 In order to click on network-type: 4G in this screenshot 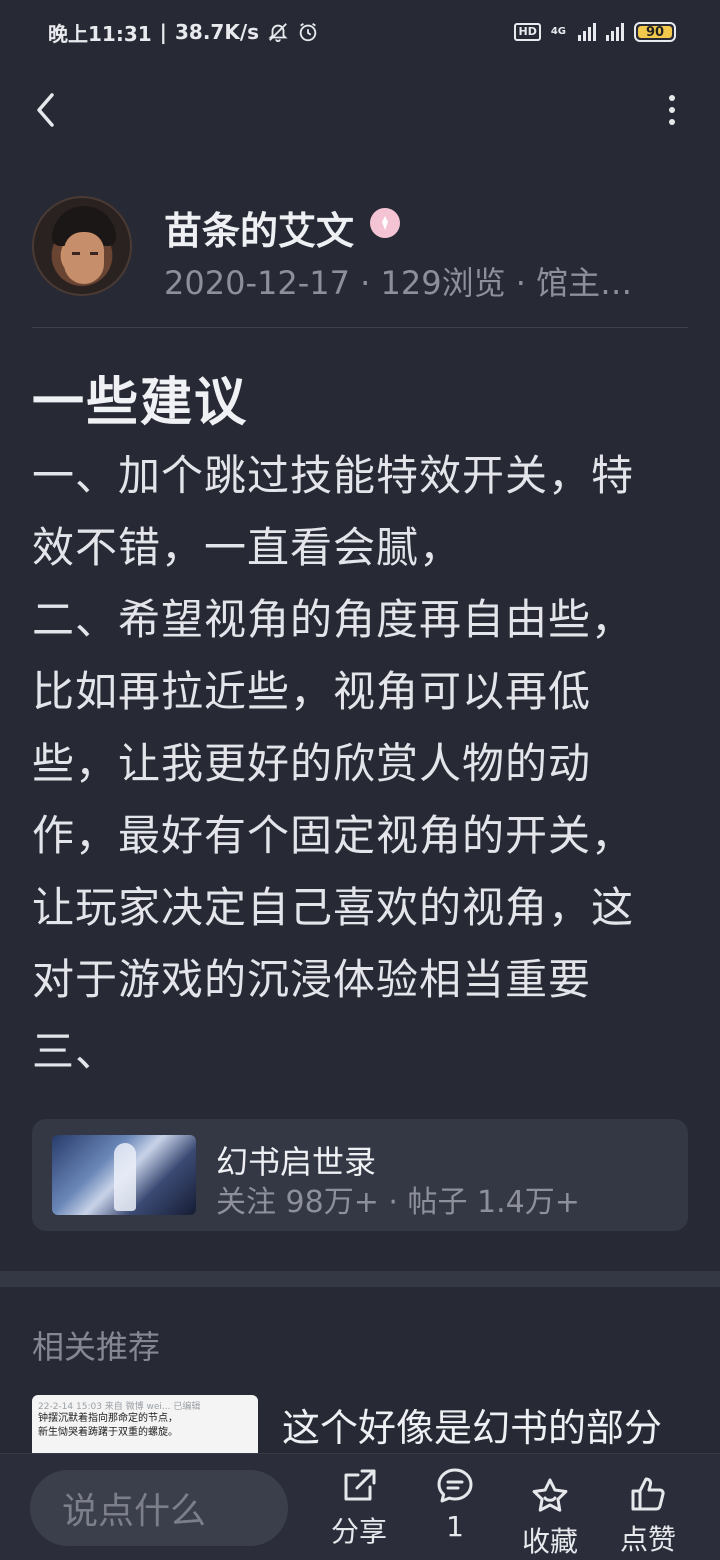, I will do `click(558, 31)`.